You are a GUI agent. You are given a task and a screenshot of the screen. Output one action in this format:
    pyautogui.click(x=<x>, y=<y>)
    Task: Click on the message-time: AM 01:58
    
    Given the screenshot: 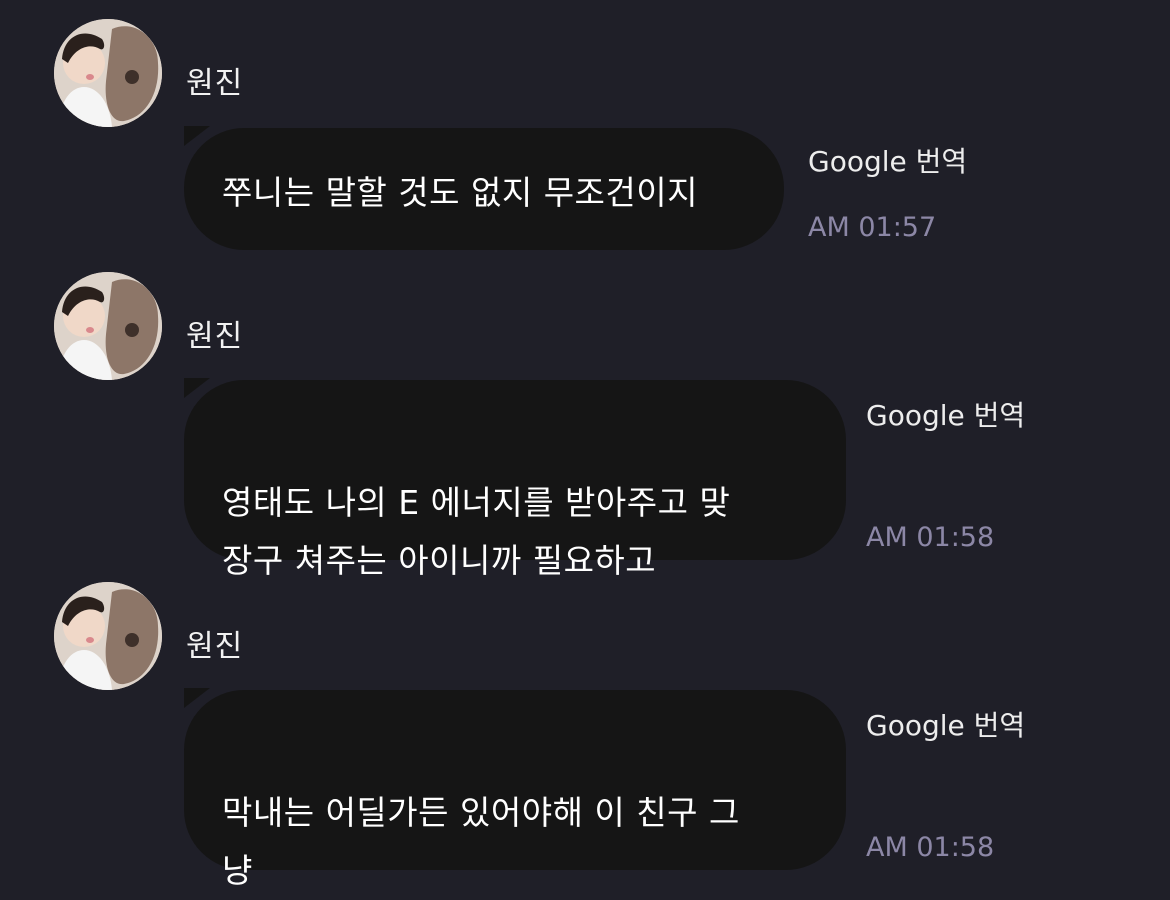 What is the action you would take?
    pyautogui.click(x=930, y=847)
    